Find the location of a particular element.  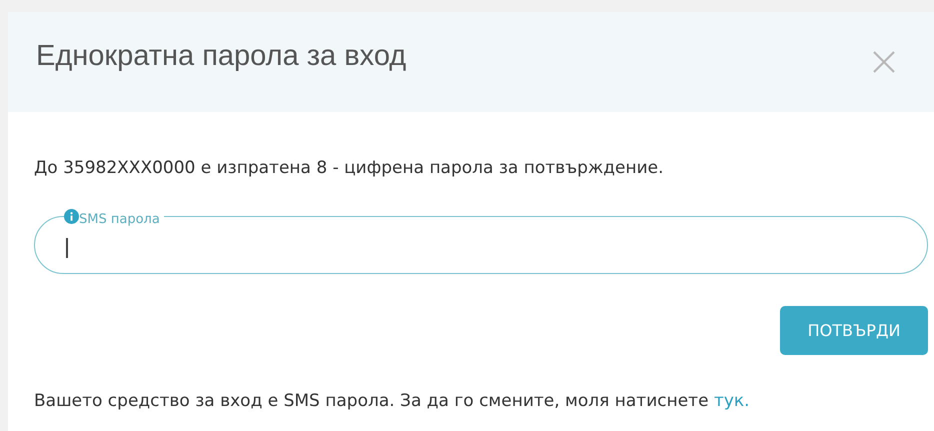

field-label: SMS парола is located at coordinates (119, 219).